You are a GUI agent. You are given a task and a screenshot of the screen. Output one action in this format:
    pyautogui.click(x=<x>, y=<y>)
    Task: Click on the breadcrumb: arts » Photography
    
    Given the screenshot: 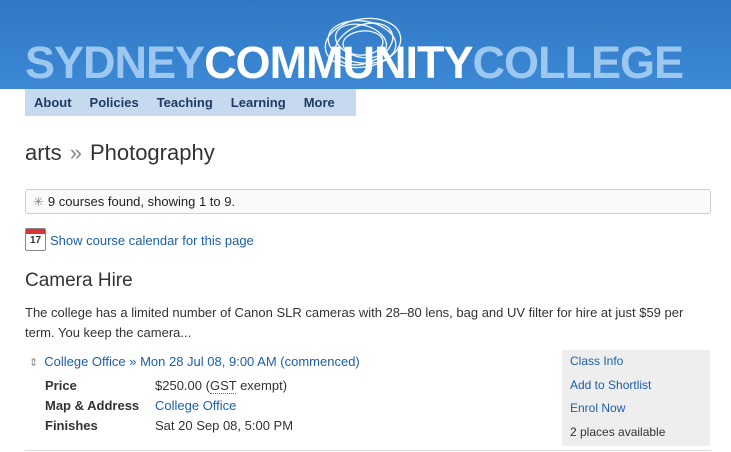 What is the action you would take?
    pyautogui.click(x=120, y=153)
    